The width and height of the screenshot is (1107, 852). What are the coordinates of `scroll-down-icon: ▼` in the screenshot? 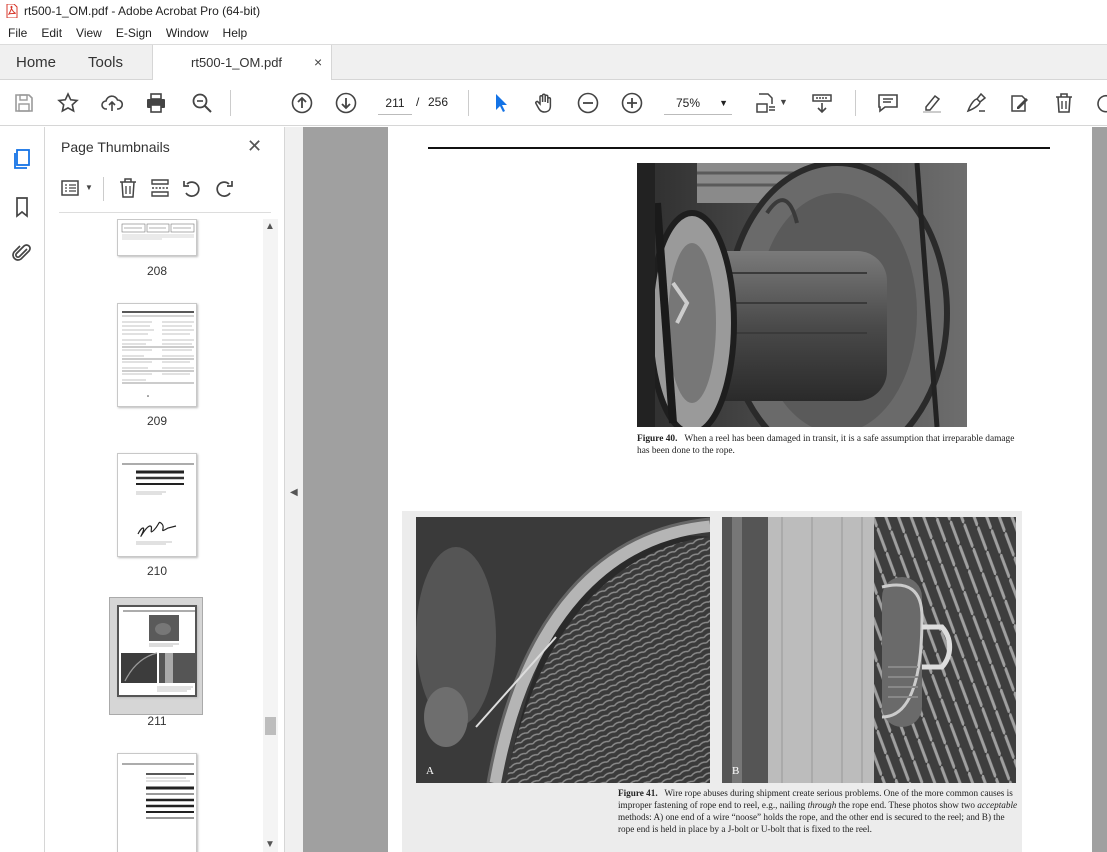 It's located at (270, 844).